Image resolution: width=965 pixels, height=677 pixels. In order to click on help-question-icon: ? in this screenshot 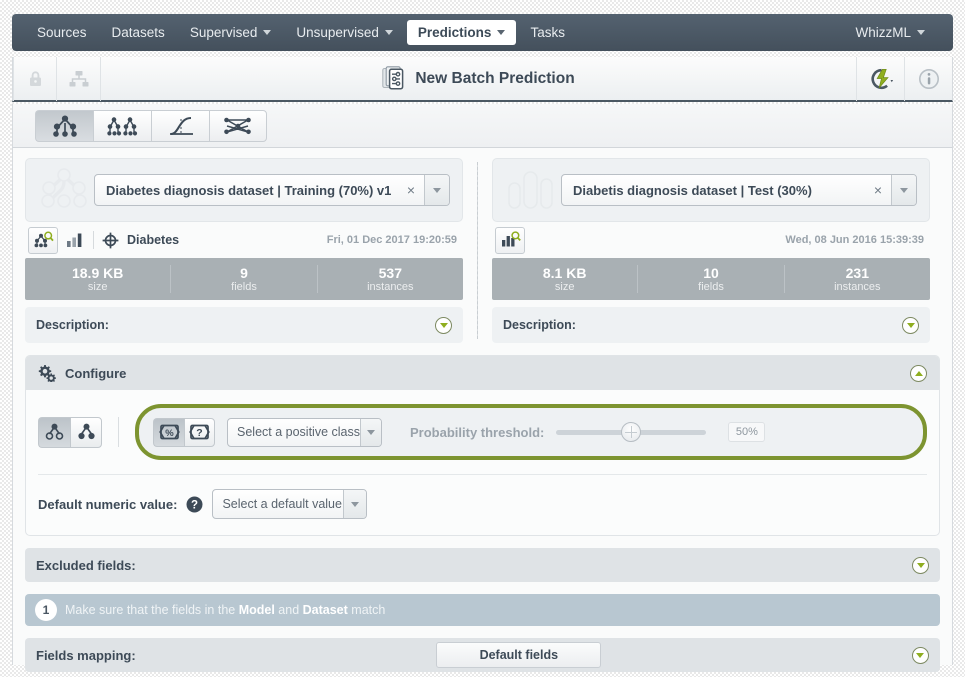, I will do `click(194, 504)`.